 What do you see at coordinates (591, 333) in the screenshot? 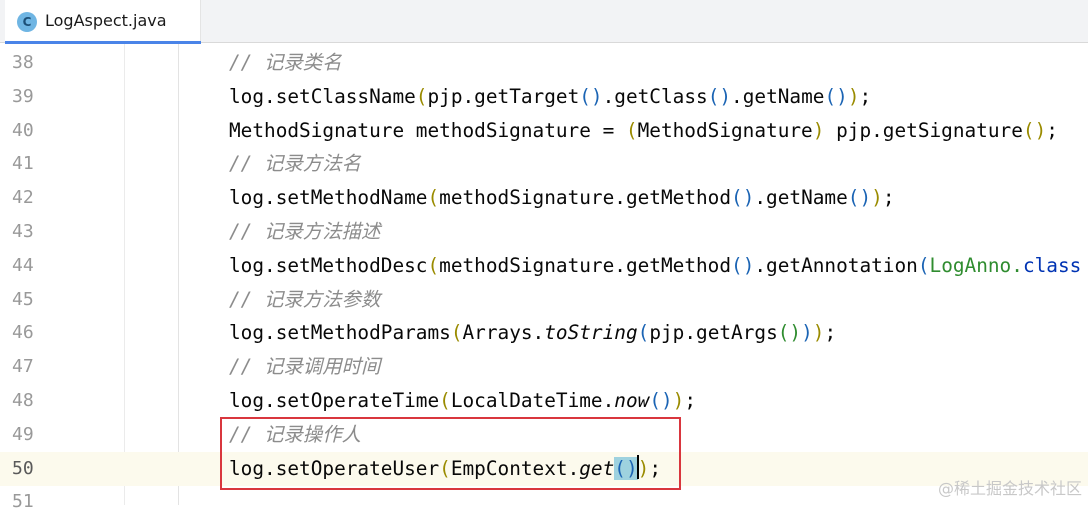
I see `code-token: toString` at bounding box center [591, 333].